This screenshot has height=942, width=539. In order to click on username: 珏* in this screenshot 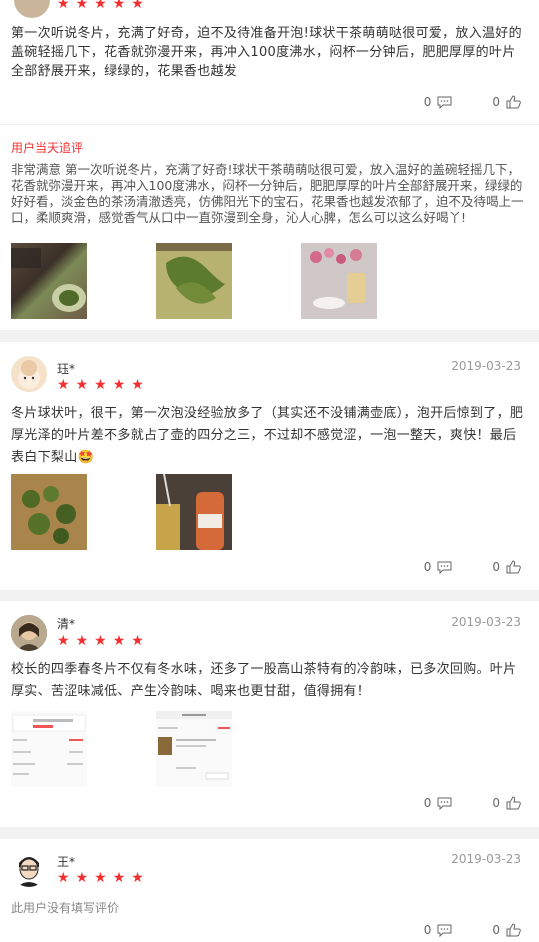, I will do `click(66, 369)`.